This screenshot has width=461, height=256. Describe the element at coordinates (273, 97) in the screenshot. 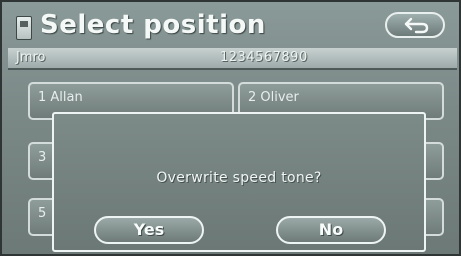

I see `slot-label: 2 Oliver` at that location.